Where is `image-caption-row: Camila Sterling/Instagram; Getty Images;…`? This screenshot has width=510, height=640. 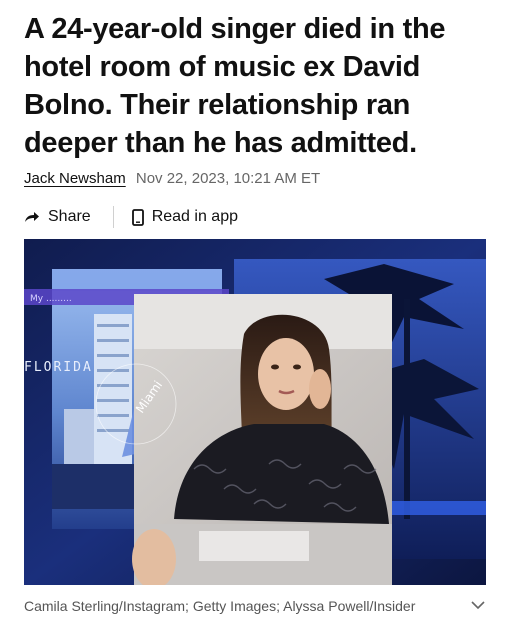 image-caption-row: Camila Sterling/Instagram; Getty Images;… is located at coordinates (255, 606).